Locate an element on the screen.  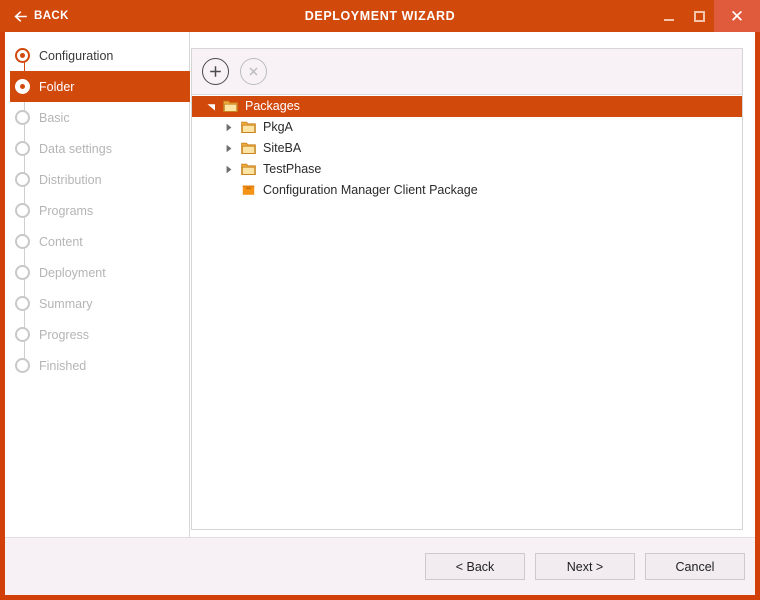
package-icon is located at coordinates (248, 190).